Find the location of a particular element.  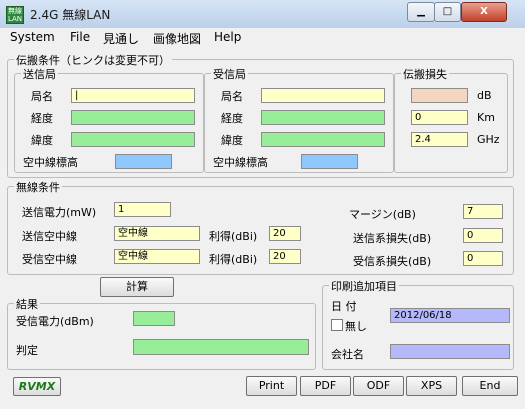

result-group: 結果 受信電力(dBm) 判定 is located at coordinates (161, 333).